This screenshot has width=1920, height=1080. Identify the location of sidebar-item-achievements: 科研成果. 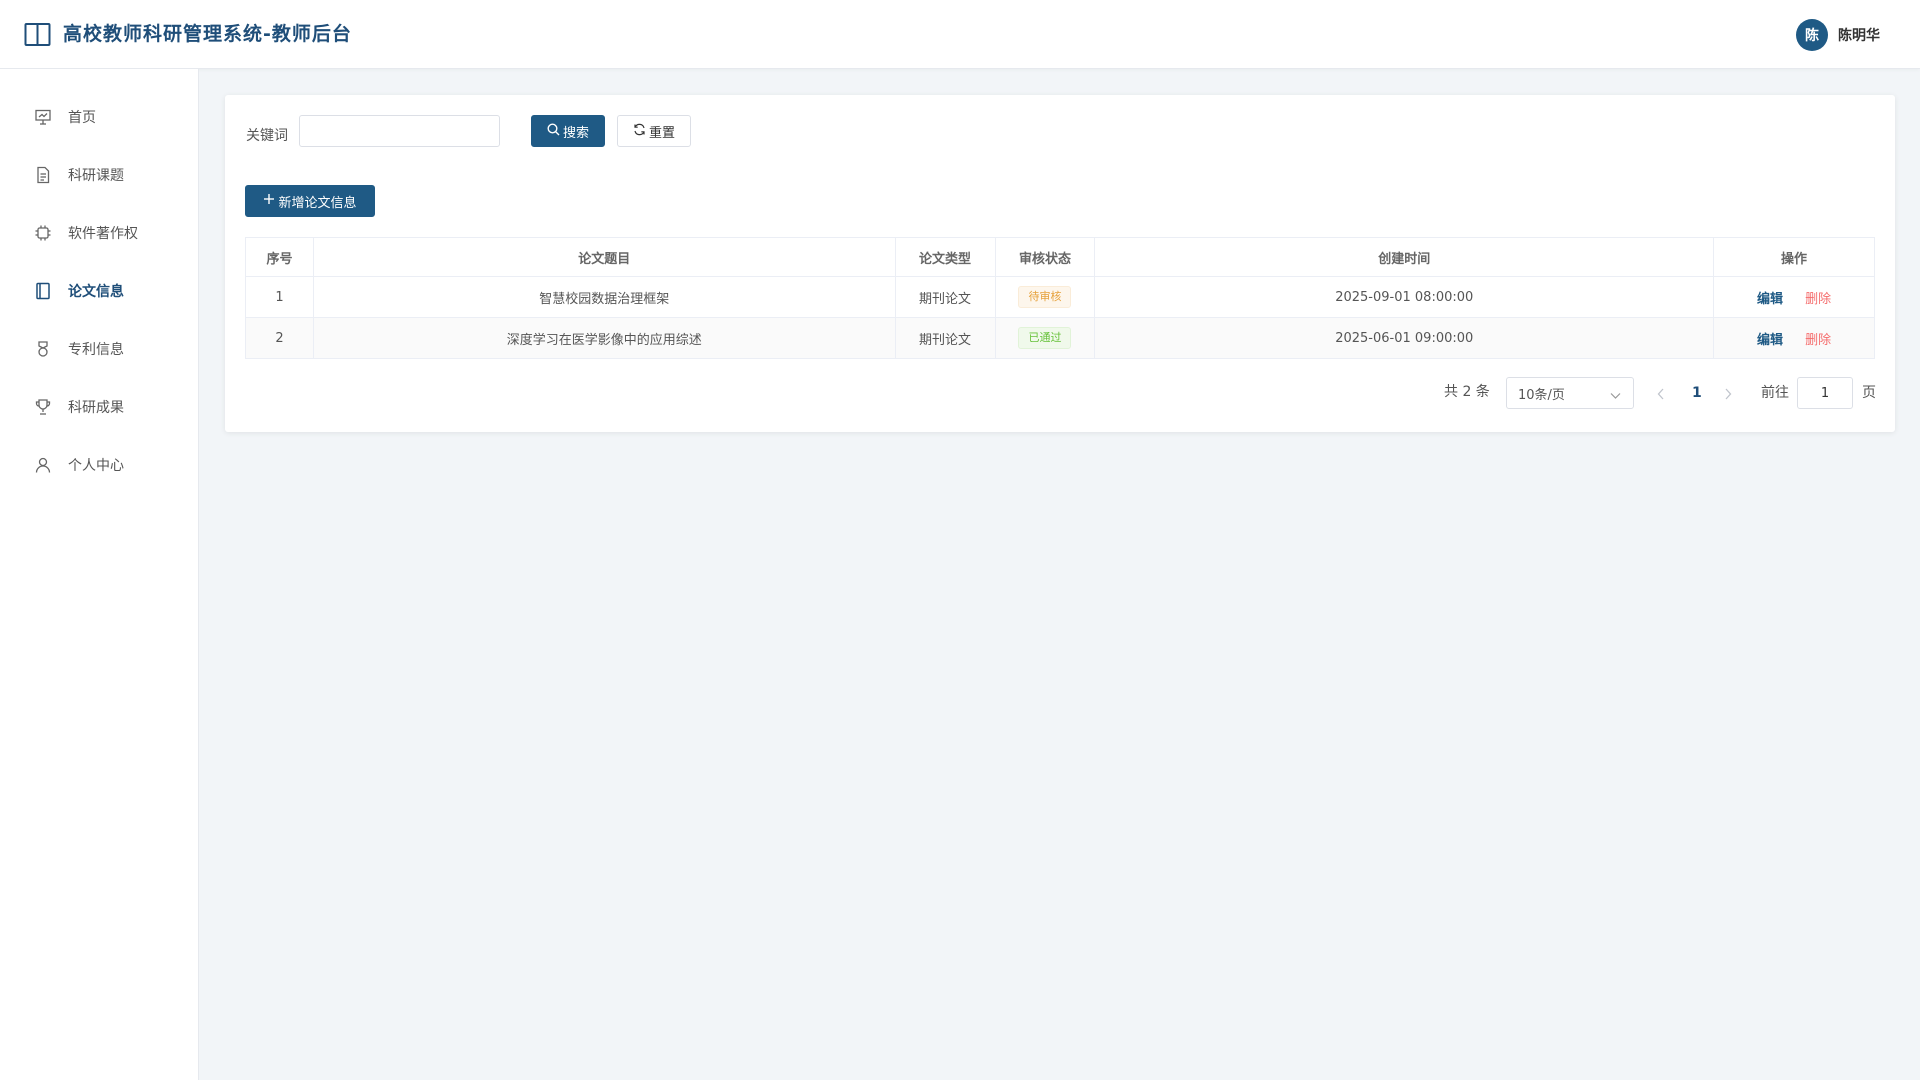
(99, 407).